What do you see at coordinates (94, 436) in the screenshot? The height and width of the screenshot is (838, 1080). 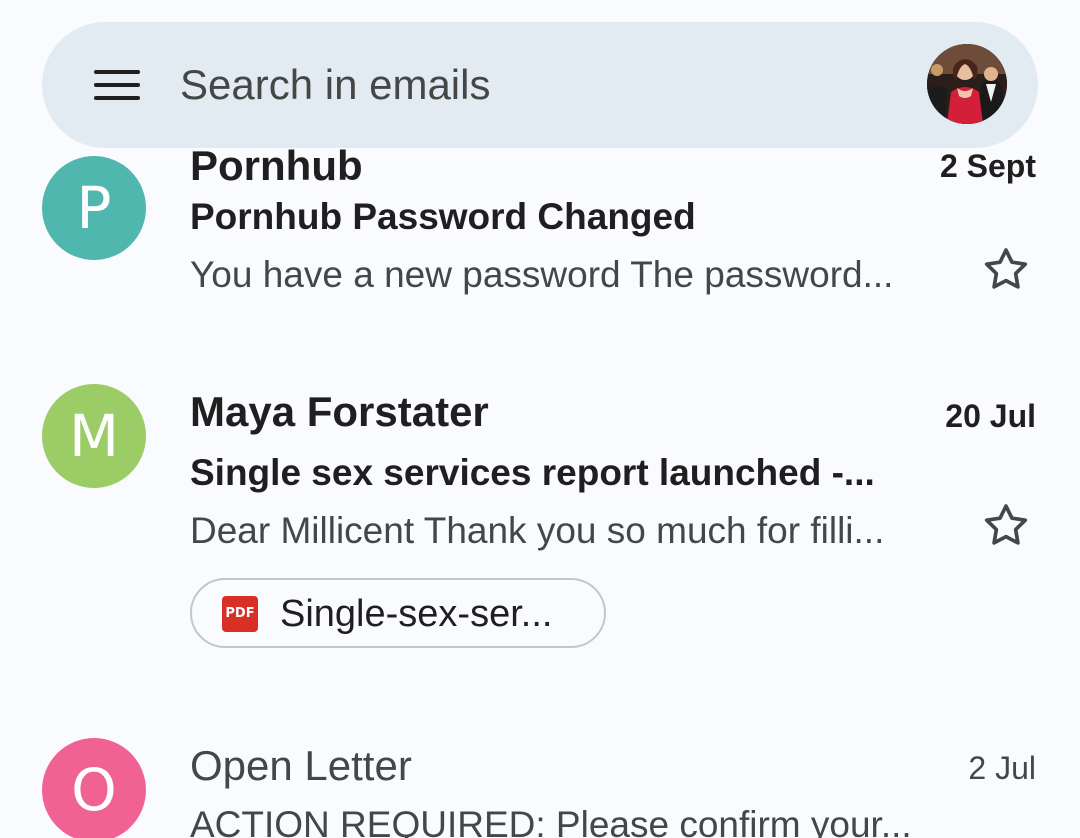 I see `sender-avatar: M` at bounding box center [94, 436].